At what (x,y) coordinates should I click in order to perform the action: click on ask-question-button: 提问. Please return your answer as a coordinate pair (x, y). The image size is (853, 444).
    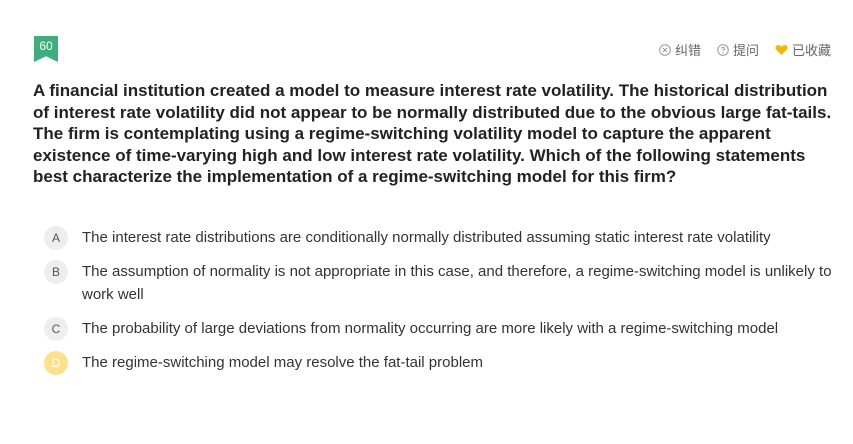
    Looking at the image, I should click on (738, 49).